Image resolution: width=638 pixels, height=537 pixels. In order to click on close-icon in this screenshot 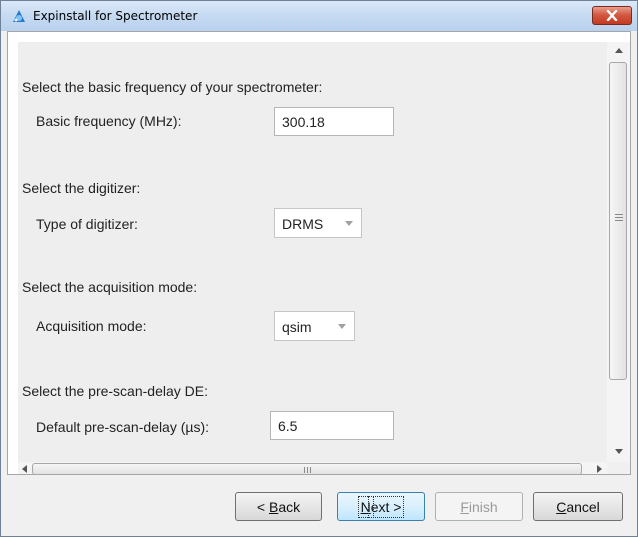, I will do `click(612, 15)`.